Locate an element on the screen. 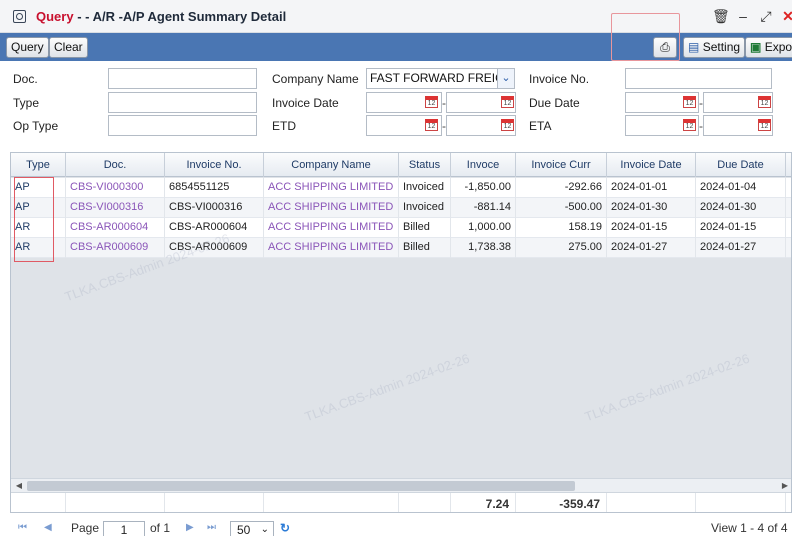  scroll-right-icon: ▶ is located at coordinates (785, 486).